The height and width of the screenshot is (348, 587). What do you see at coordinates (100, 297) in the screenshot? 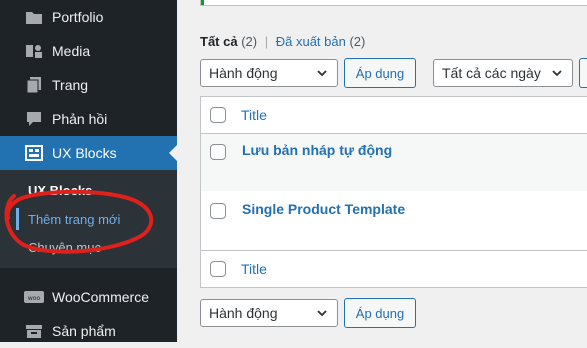
I see `sidebar-item-label: WooCommerce` at bounding box center [100, 297].